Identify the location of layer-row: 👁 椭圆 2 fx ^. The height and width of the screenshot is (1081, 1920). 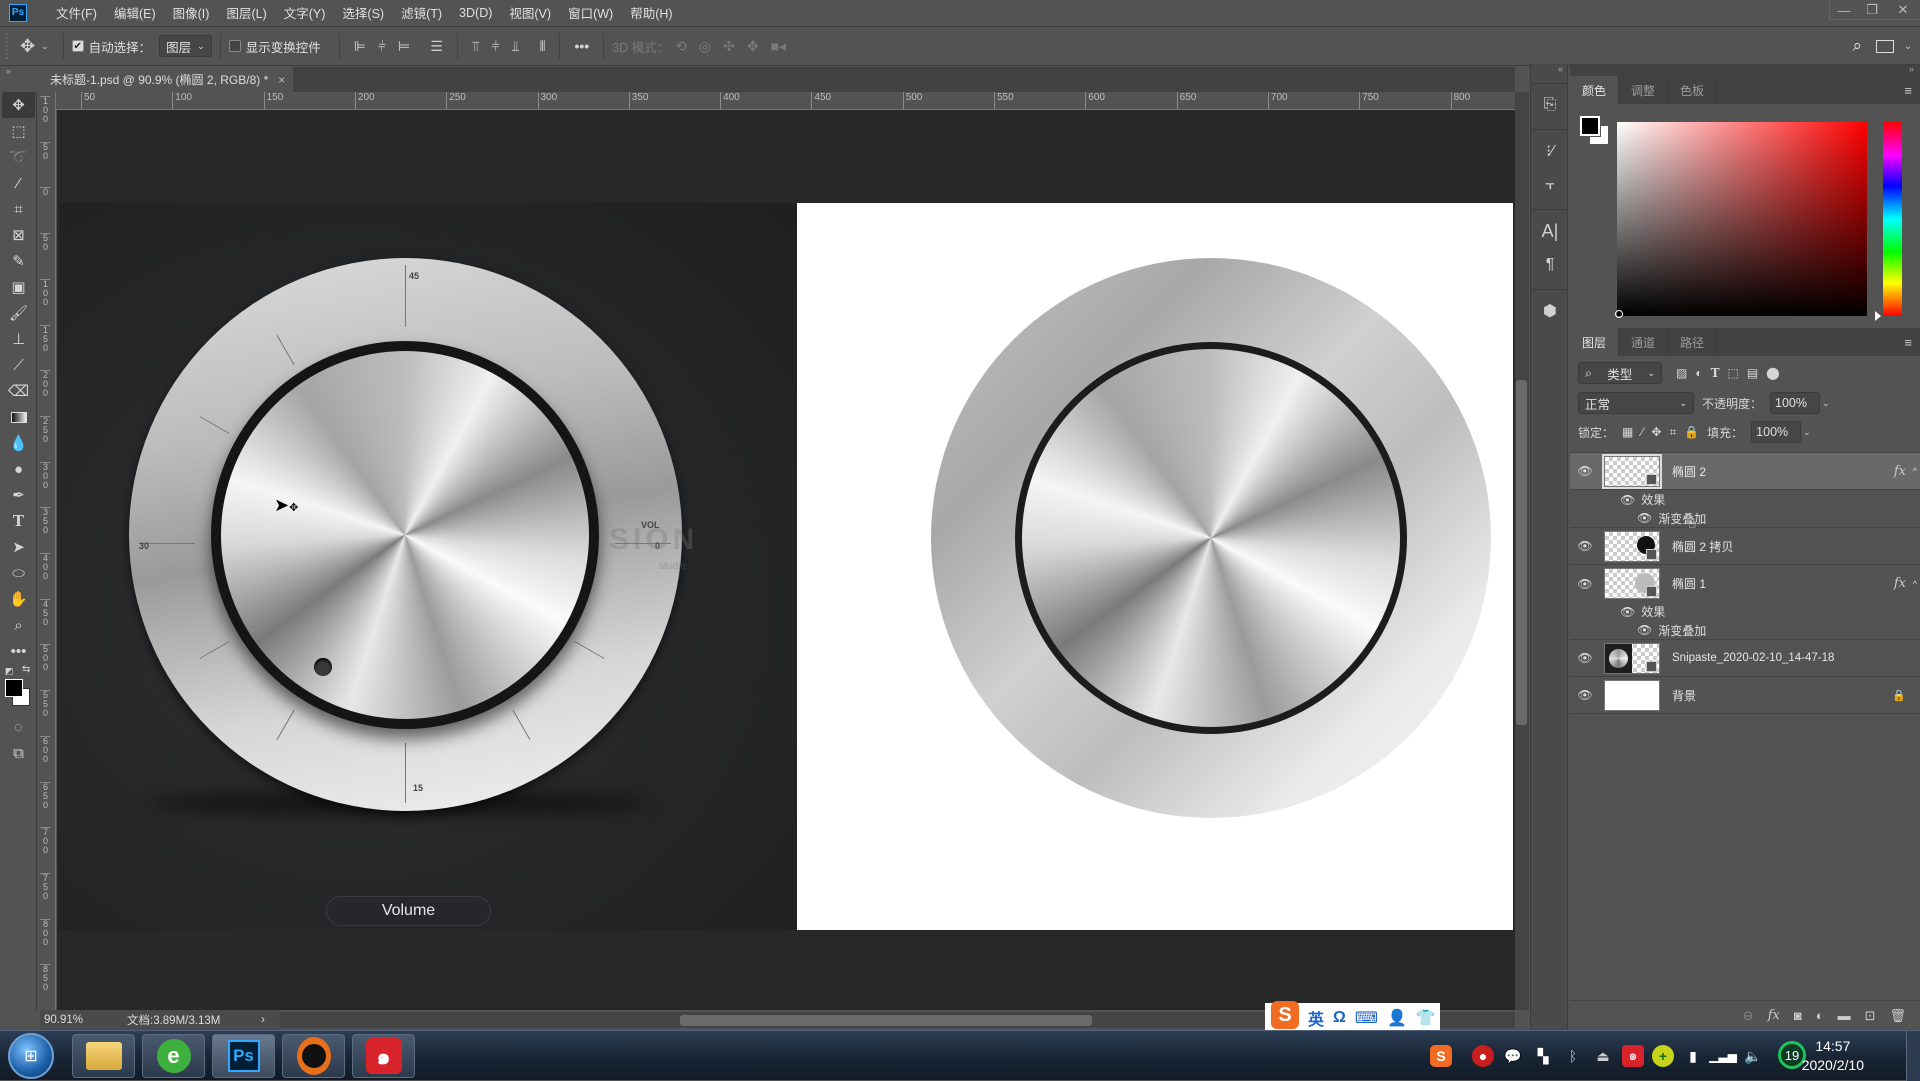
(1745, 471).